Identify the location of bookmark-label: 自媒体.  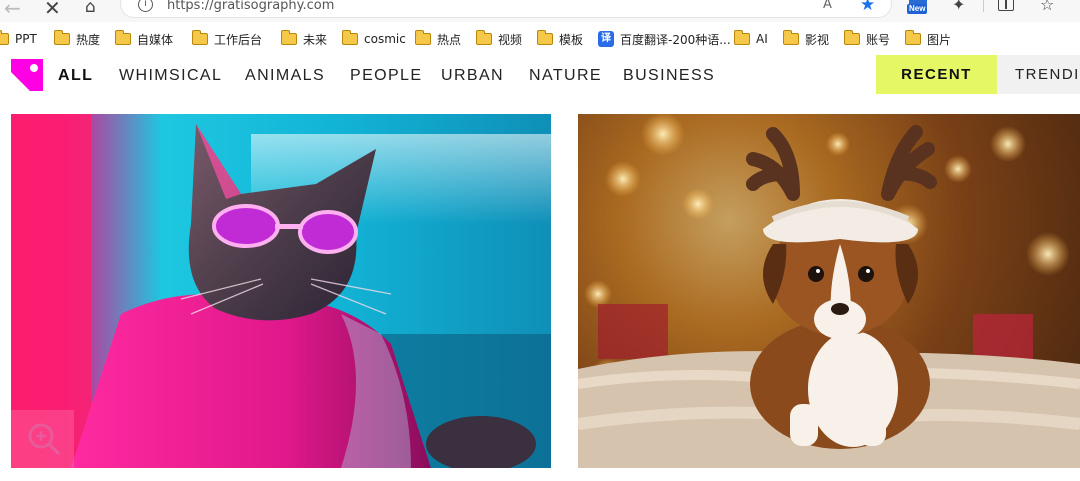
(155, 39).